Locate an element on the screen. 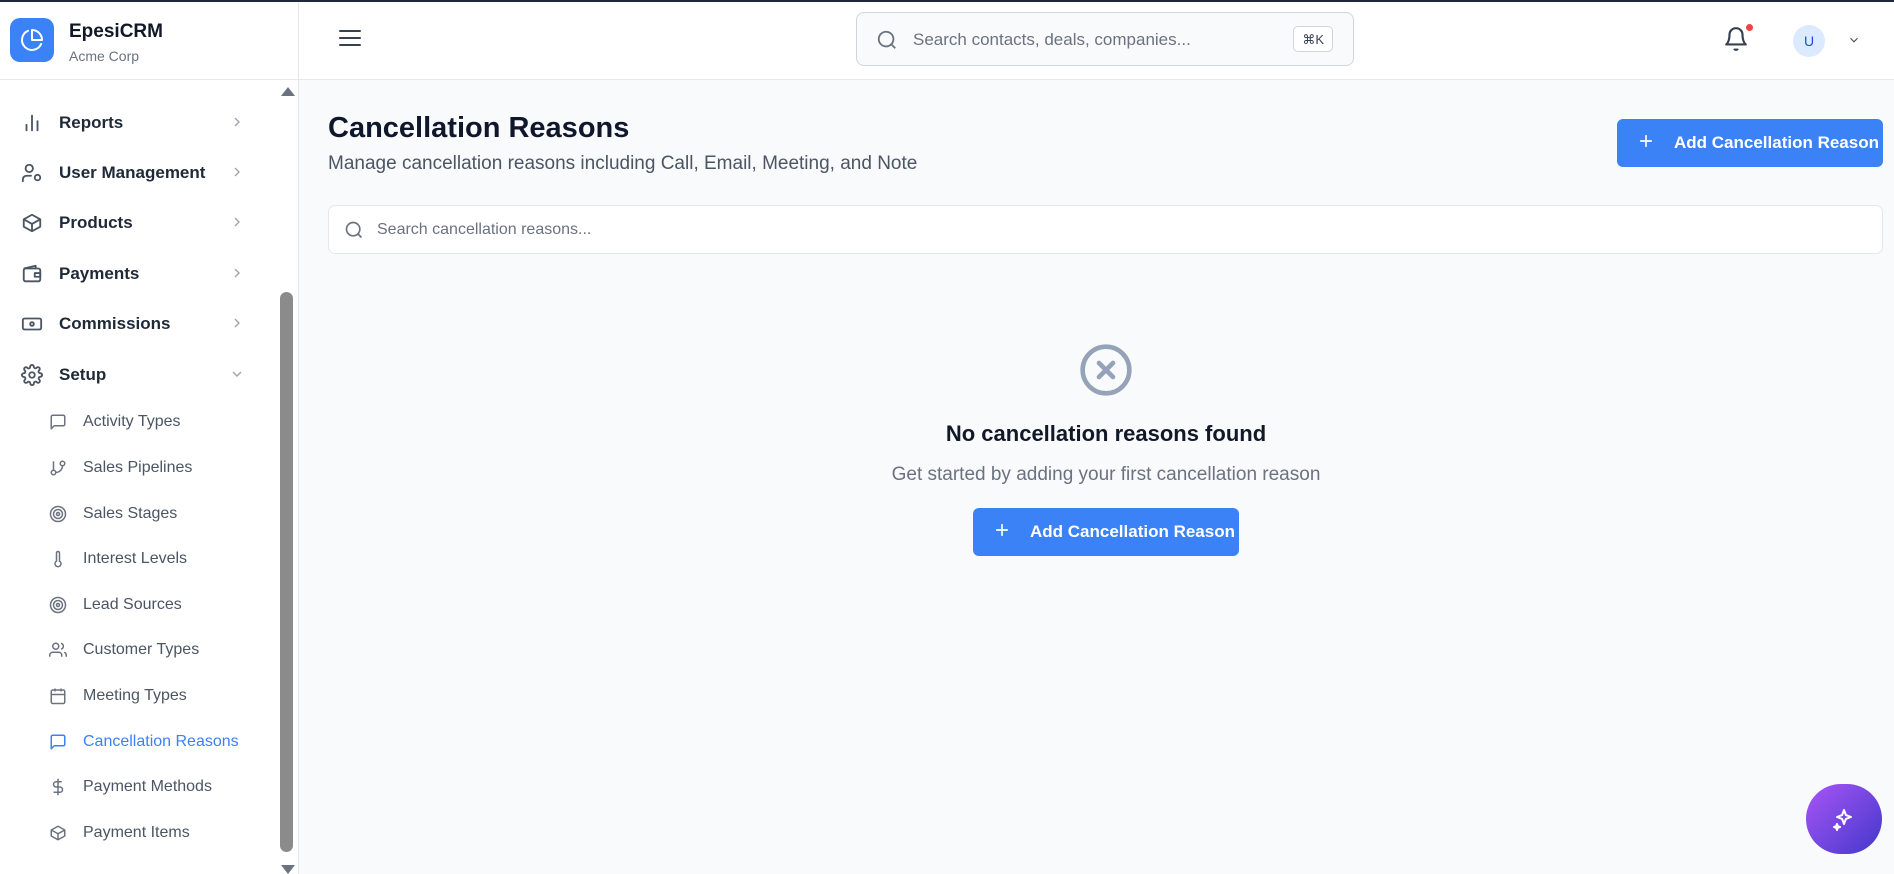 The width and height of the screenshot is (1894, 874). sidebar-subitem-lead-sources: Lead Sources is located at coordinates (130, 605).